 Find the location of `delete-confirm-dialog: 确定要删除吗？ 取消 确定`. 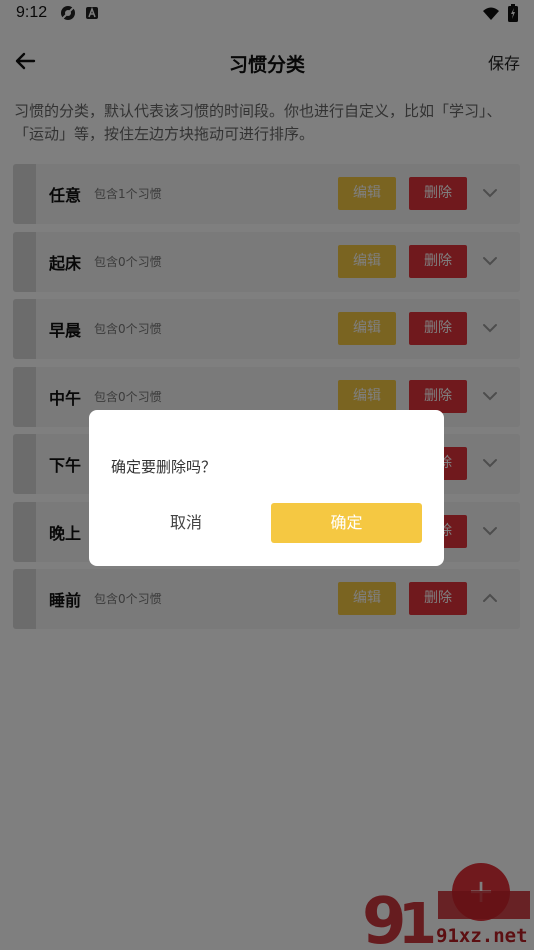

delete-confirm-dialog: 确定要删除吗？ 取消 确定 is located at coordinates (266, 488).